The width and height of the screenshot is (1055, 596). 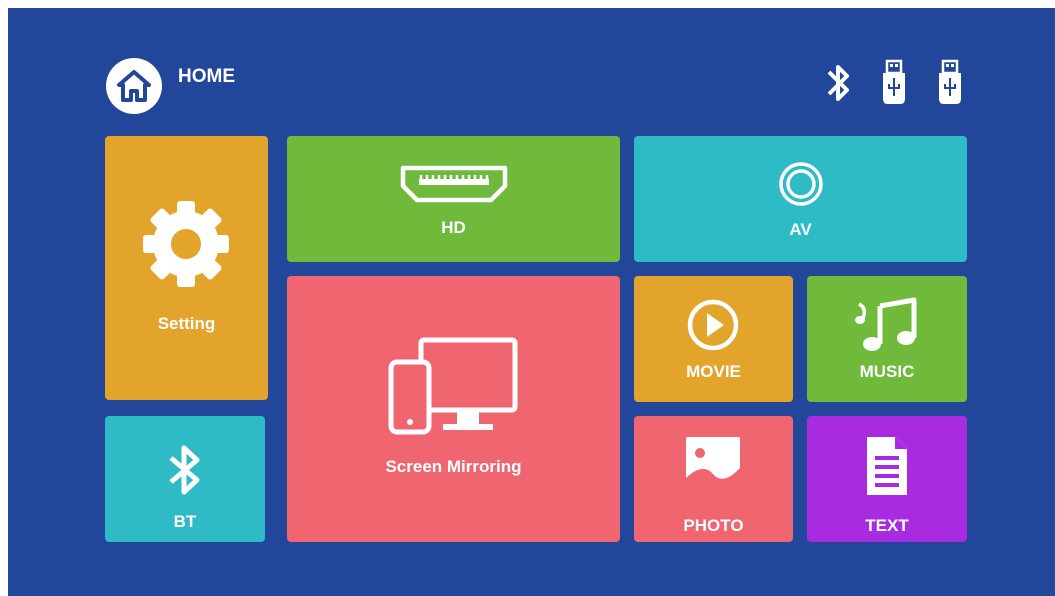 I want to click on photo-tile: PHOTO, so click(x=713, y=479).